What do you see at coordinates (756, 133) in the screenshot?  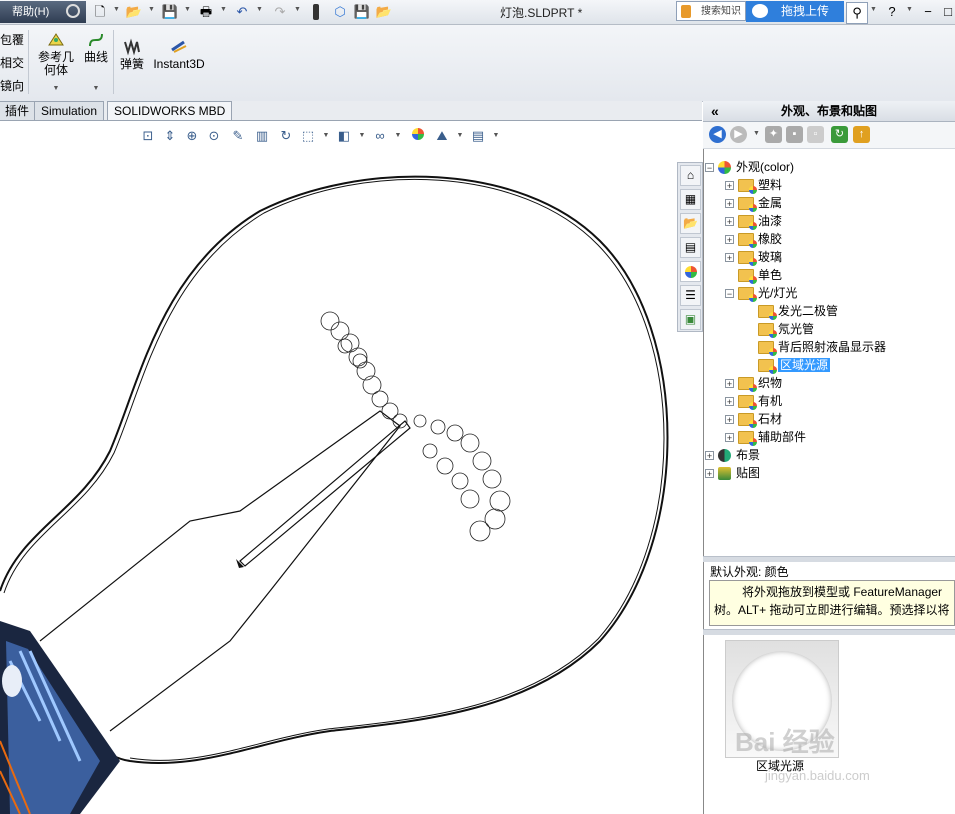 I see `history-dropdown-icon: ▼` at bounding box center [756, 133].